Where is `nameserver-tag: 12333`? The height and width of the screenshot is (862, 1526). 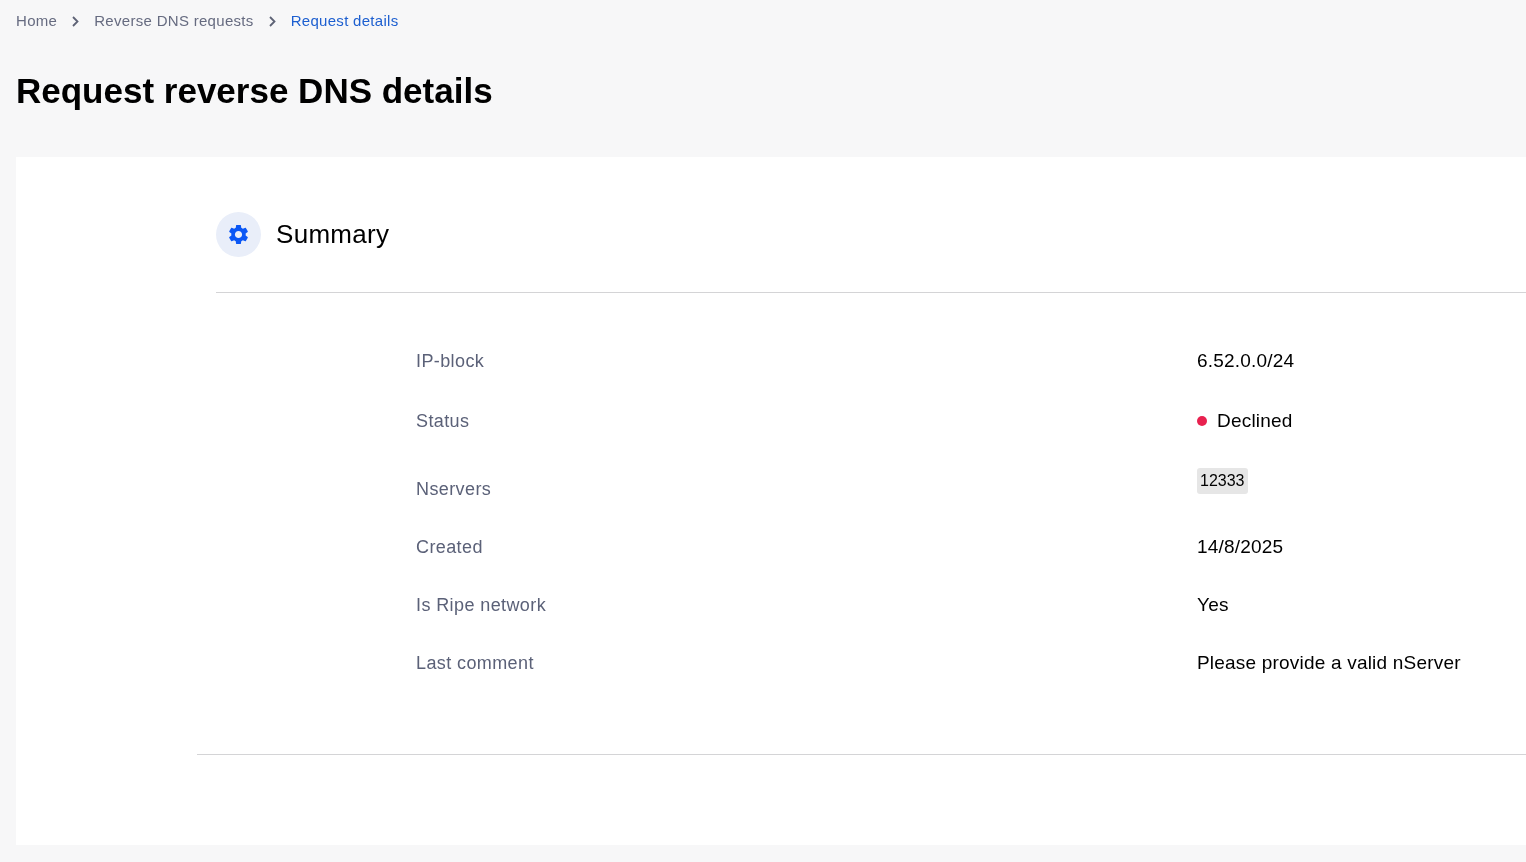 nameserver-tag: 12333 is located at coordinates (1222, 481).